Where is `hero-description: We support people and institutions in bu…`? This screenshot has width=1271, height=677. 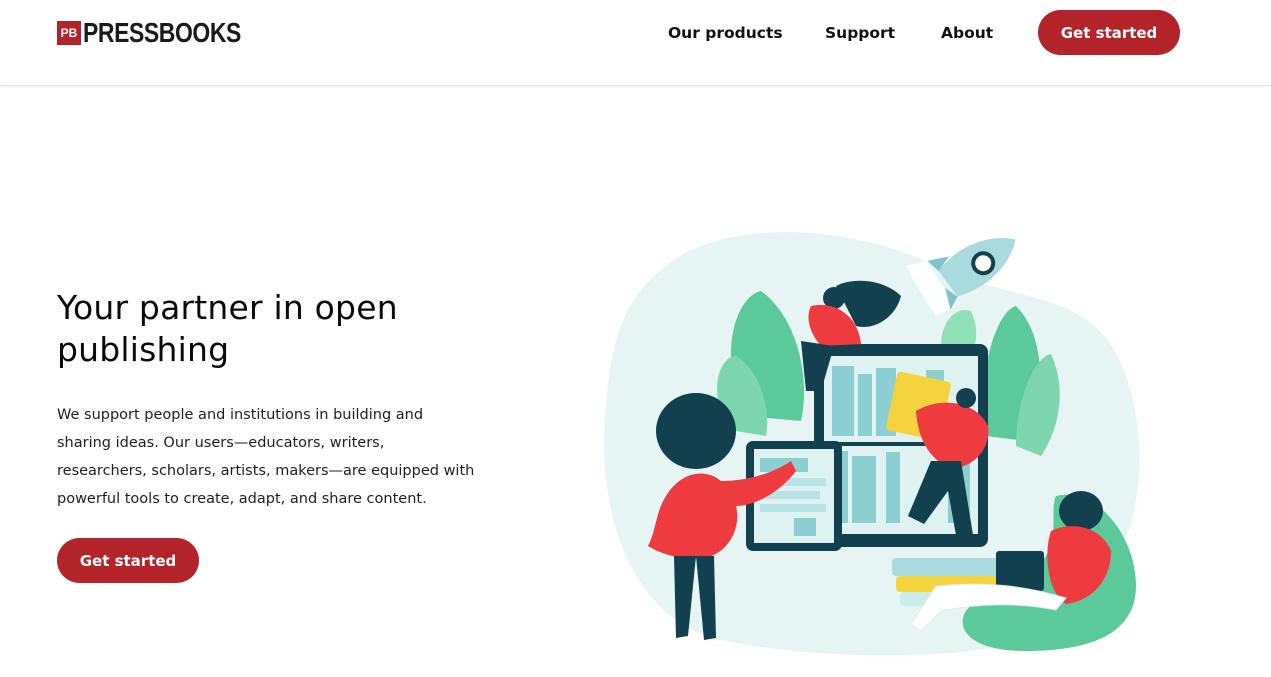 hero-description: We support people and institutions in bu… is located at coordinates (266, 457).